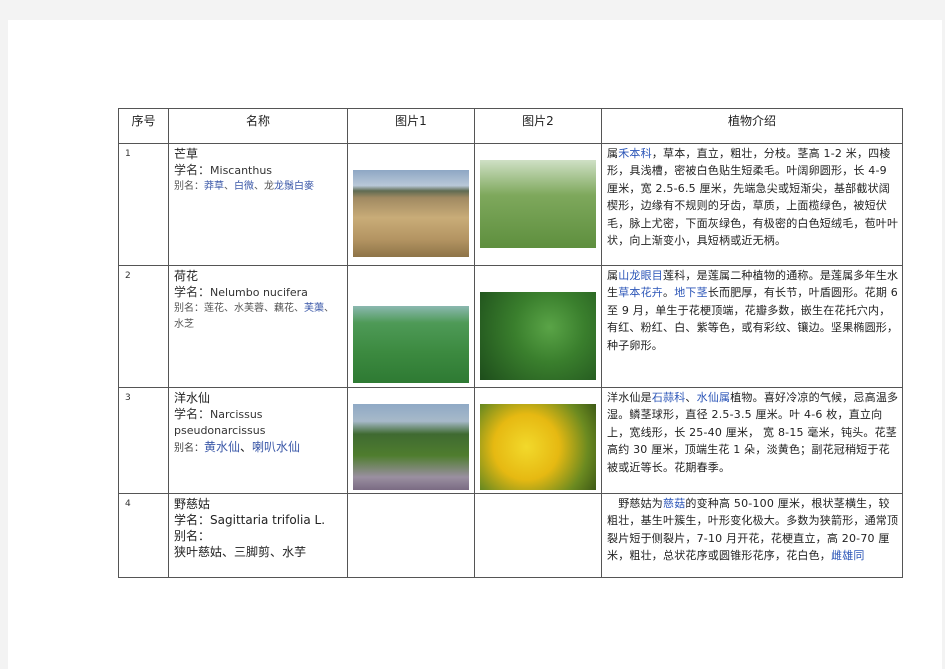 This screenshot has width=945, height=669. I want to click on alias-item: 狭叶慈姑, so click(198, 552).